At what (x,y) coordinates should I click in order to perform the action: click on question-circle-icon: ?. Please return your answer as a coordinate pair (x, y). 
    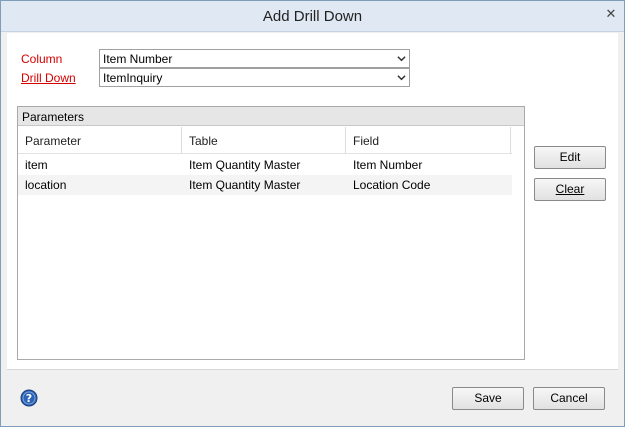
    Looking at the image, I should click on (29, 398).